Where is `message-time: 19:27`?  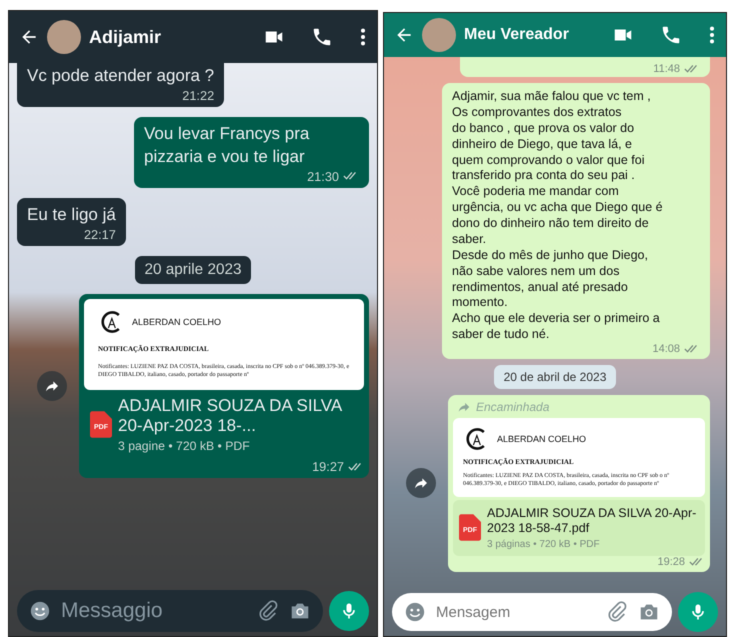
message-time: 19:27 is located at coordinates (328, 466).